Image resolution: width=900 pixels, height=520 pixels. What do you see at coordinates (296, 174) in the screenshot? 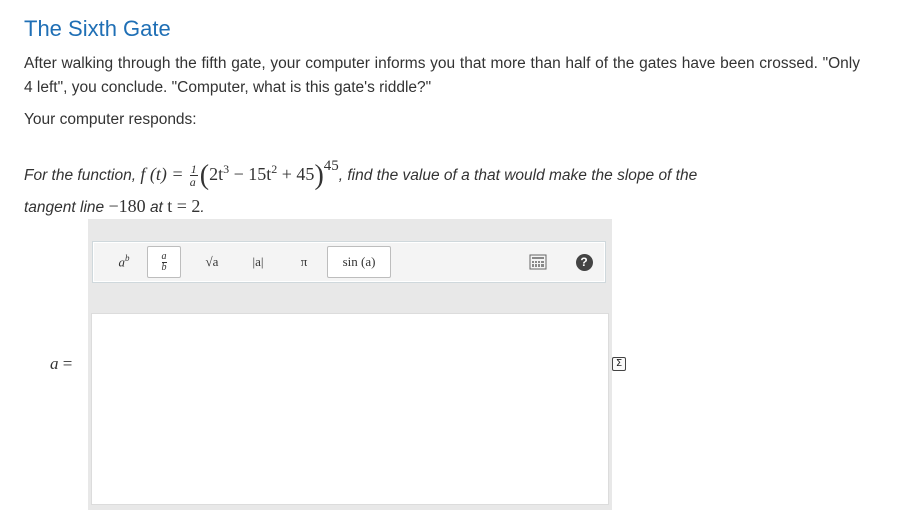
I see `poly-term-3: + 45` at bounding box center [296, 174].